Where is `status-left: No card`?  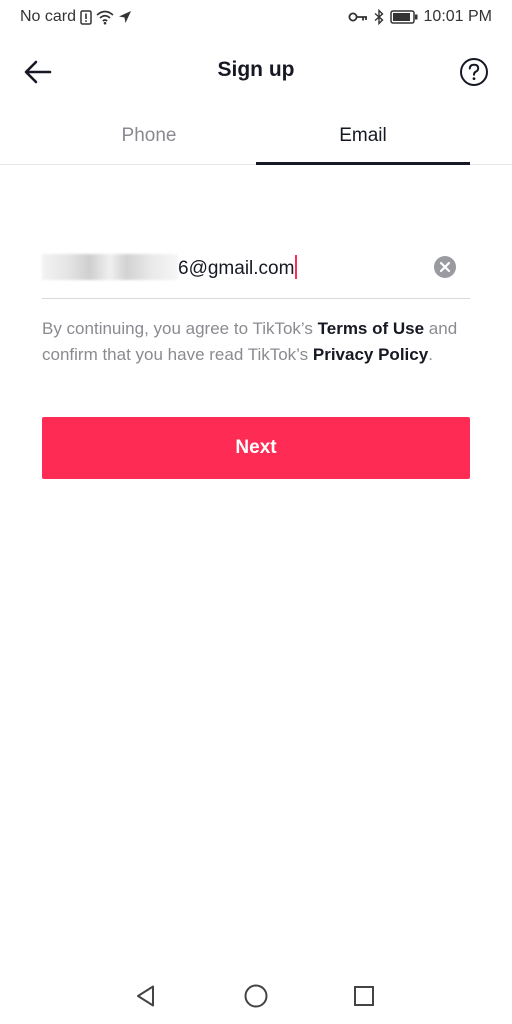
status-left: No card is located at coordinates (76, 17).